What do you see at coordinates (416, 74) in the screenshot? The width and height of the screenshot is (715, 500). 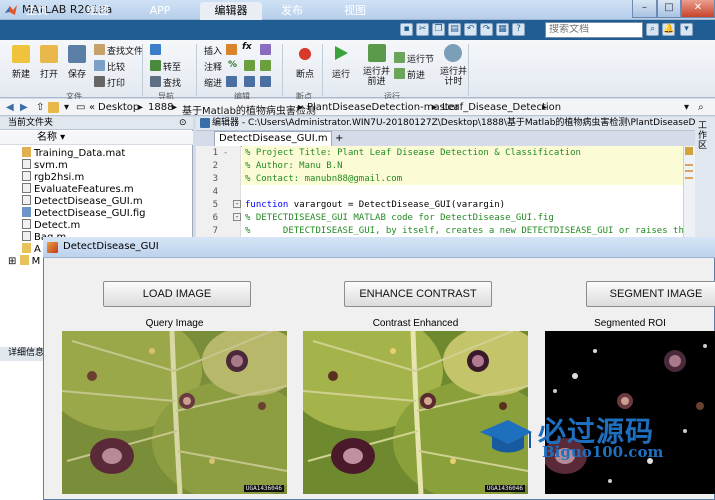 I see `advance-button: 前进` at bounding box center [416, 74].